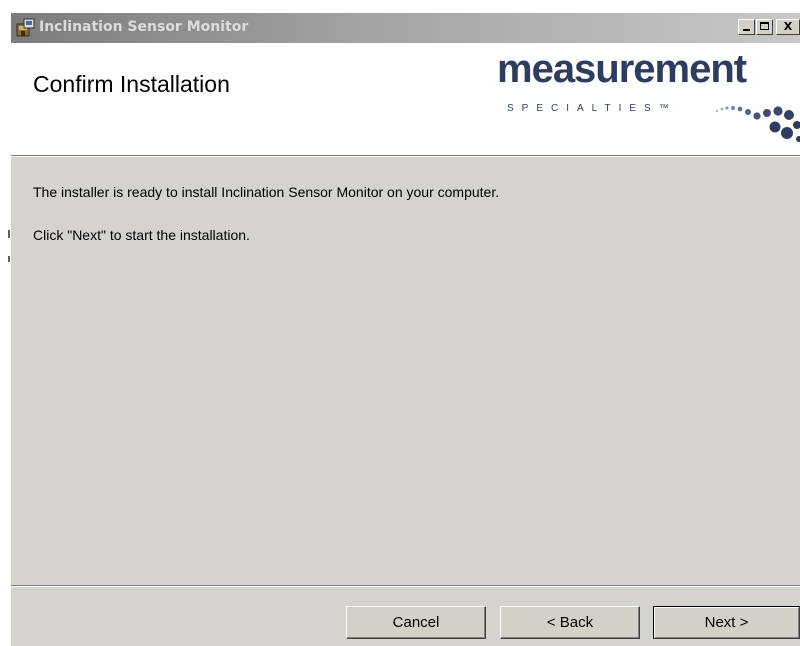 The width and height of the screenshot is (800, 646). Describe the element at coordinates (405, 156) in the screenshot. I see `banner-divider-highlight` at that location.